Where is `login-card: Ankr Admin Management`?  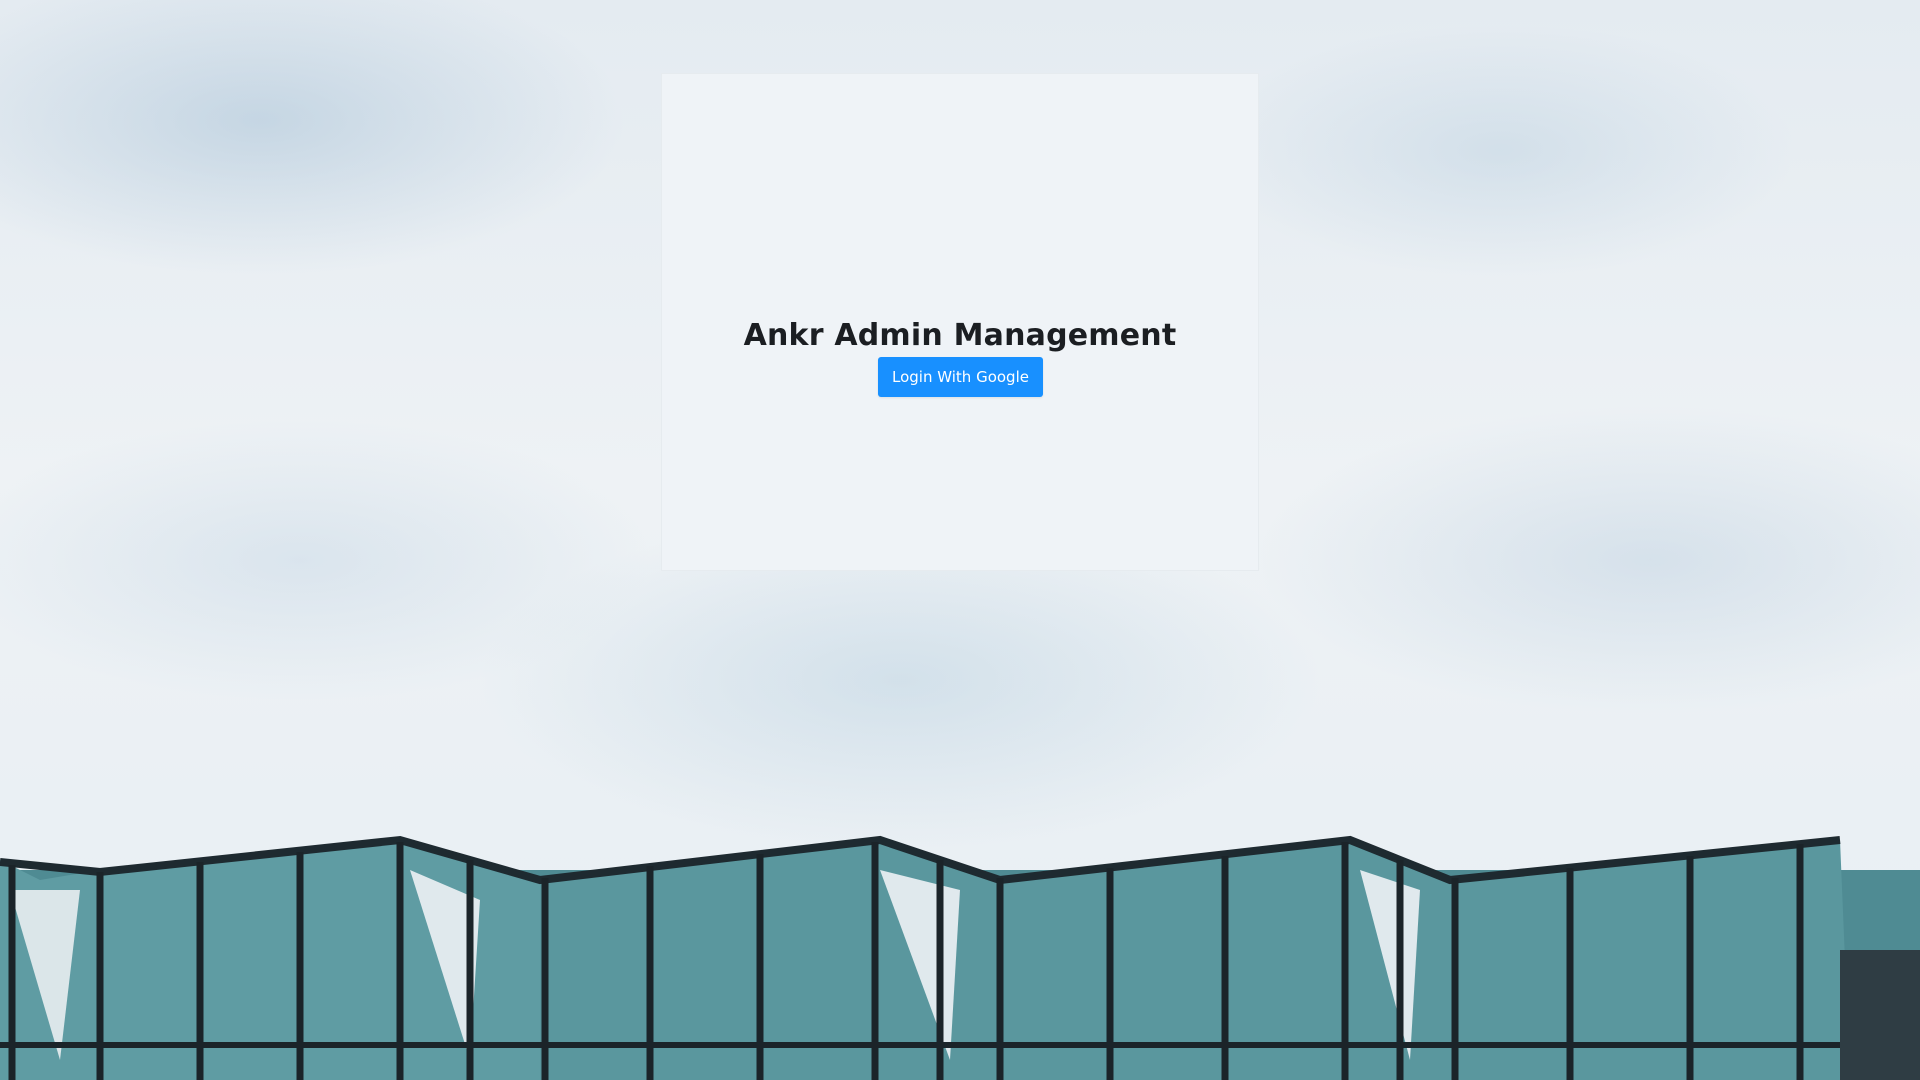 login-card: Ankr Admin Management is located at coordinates (960, 322).